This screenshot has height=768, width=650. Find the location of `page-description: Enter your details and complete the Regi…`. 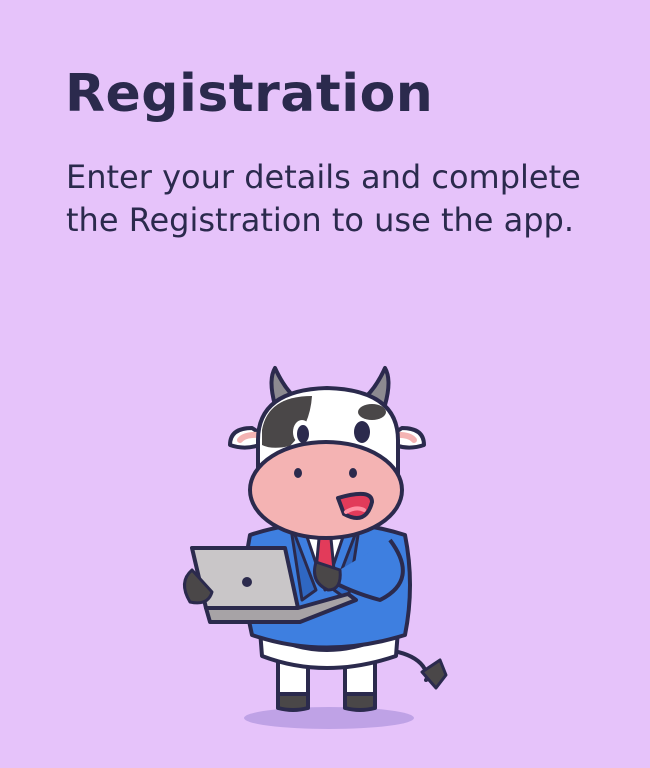

page-description: Enter your details and complete the Regi… is located at coordinates (323, 198).